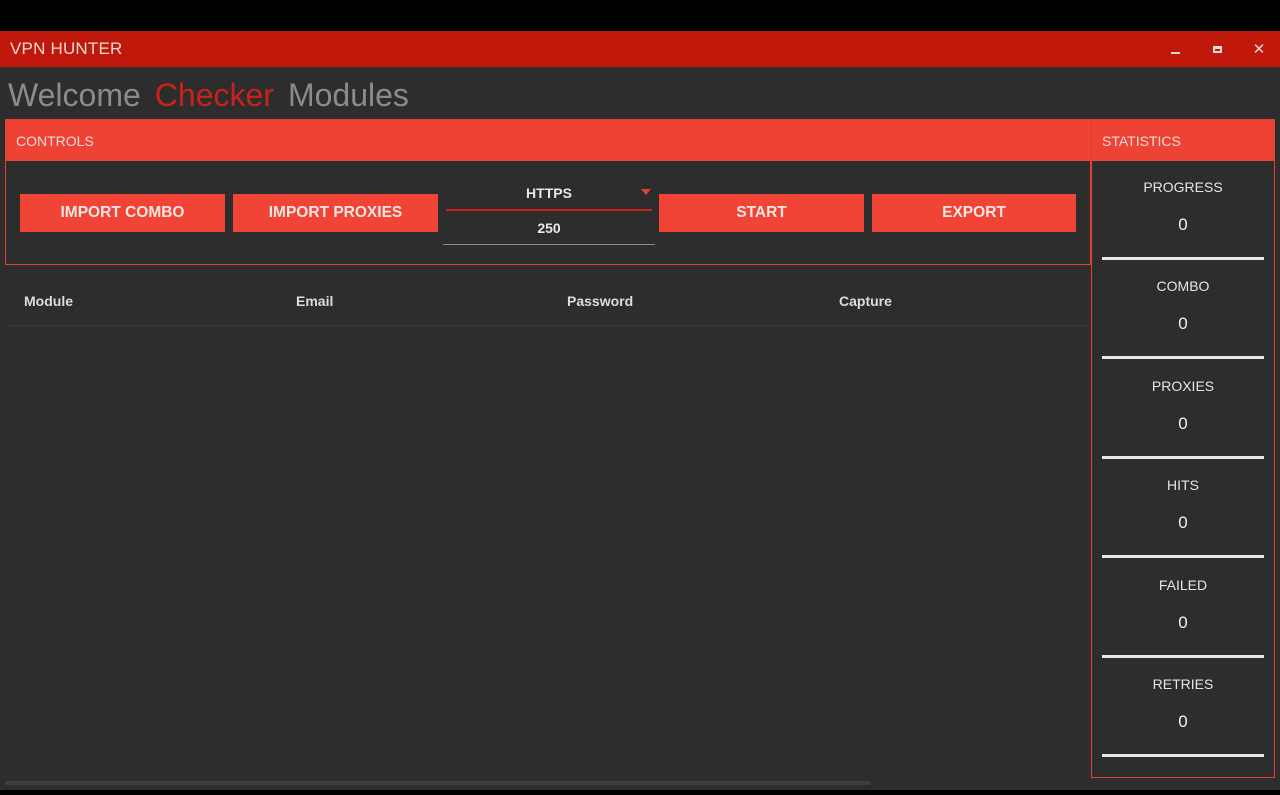  I want to click on controls-header: CONTROLS, so click(548, 140).